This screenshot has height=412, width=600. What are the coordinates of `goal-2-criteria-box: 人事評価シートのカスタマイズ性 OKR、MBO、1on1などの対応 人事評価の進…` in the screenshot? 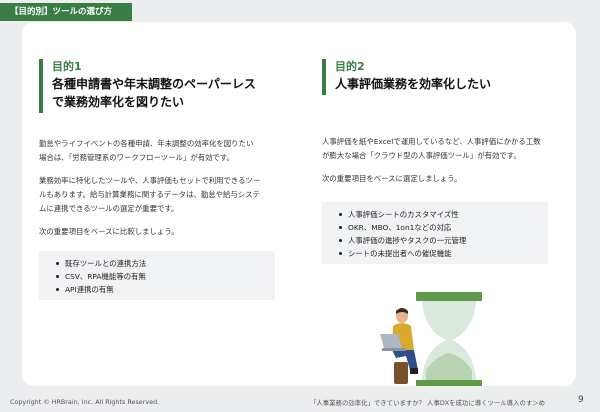 It's located at (435, 233).